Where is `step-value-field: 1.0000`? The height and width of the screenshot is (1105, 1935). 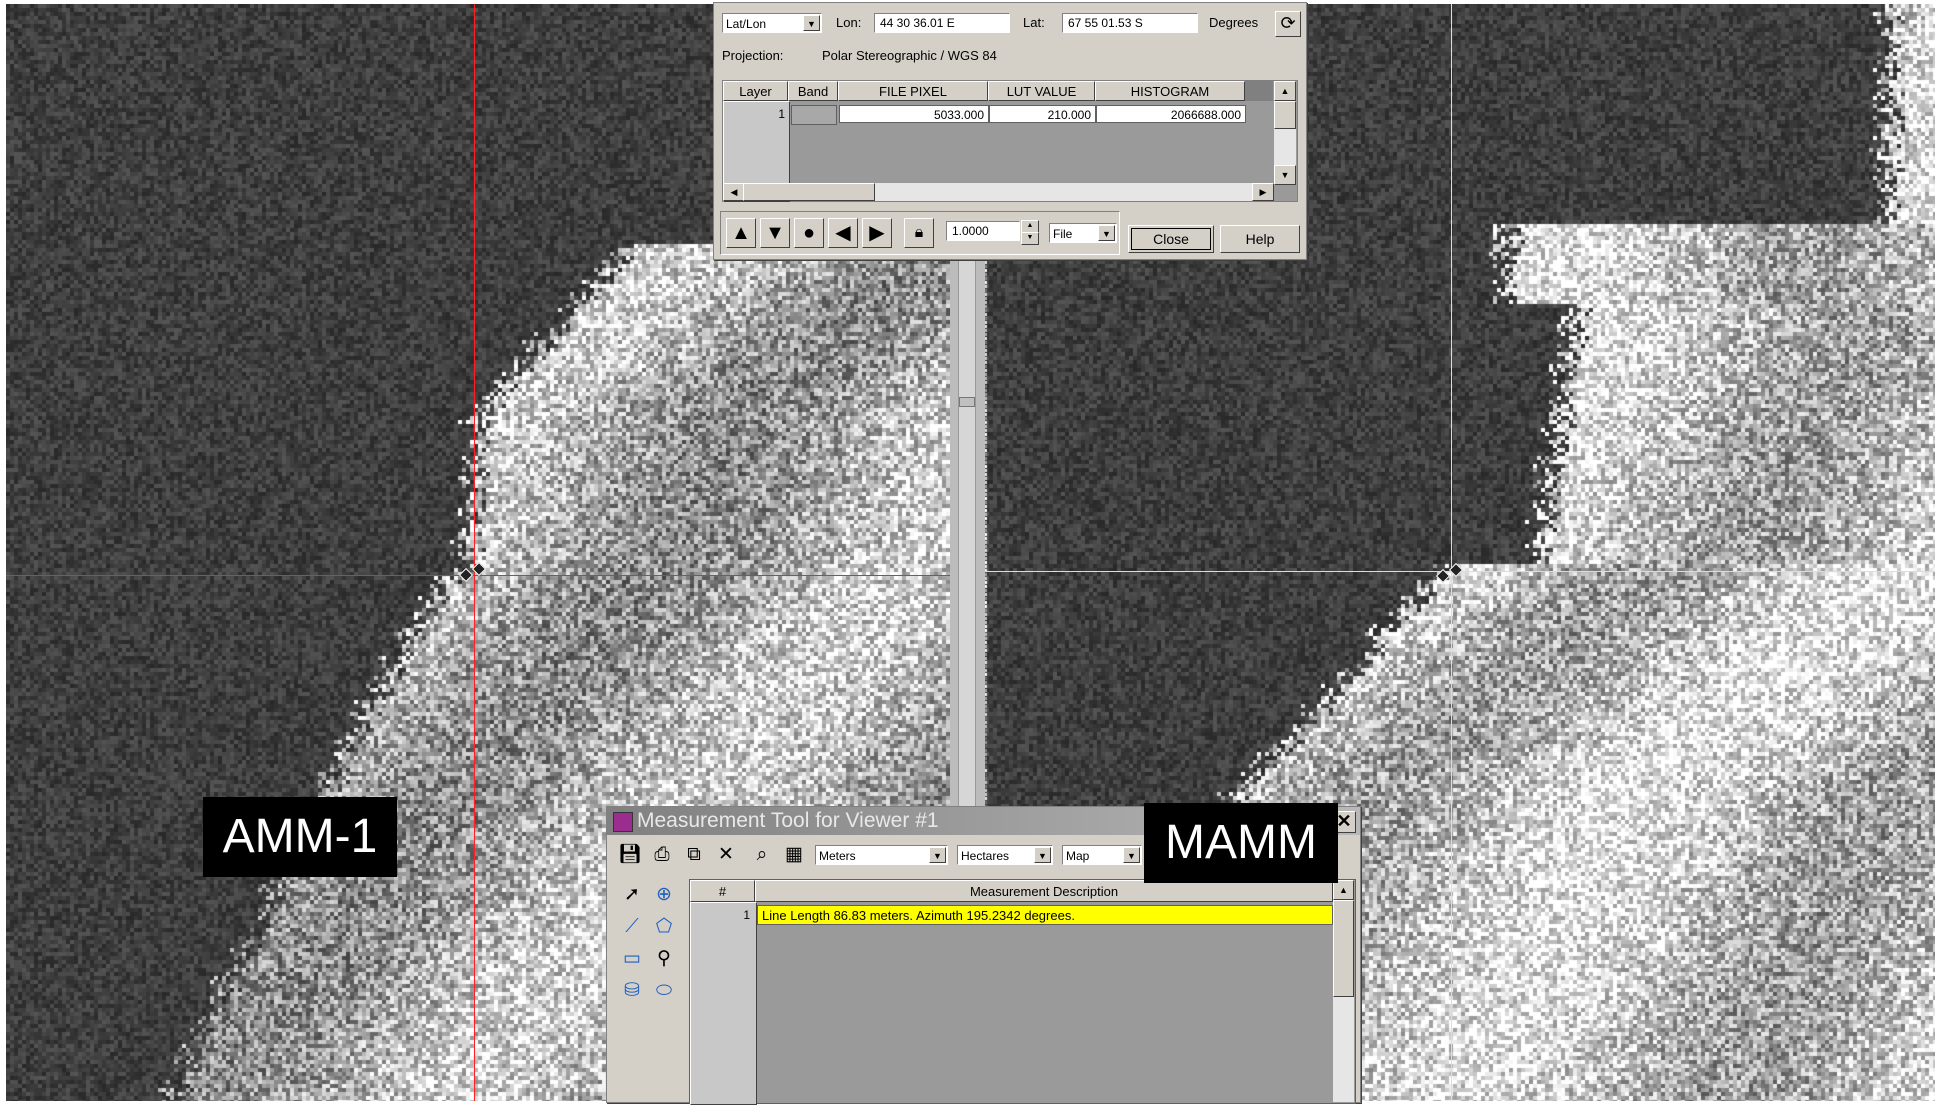 step-value-field: 1.0000 is located at coordinates (983, 231).